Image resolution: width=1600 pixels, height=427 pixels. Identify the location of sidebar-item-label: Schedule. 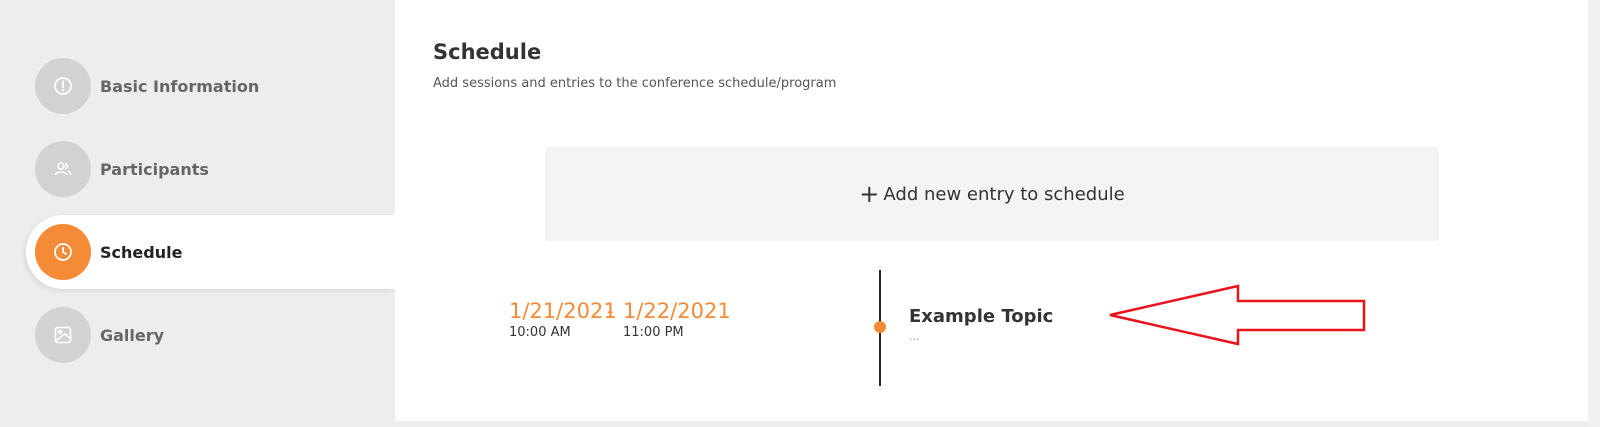
(141, 252).